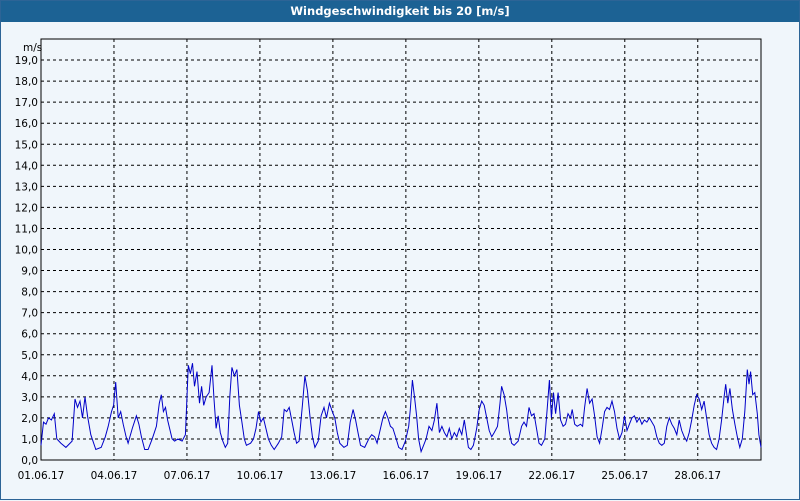 This screenshot has height=501, width=800. What do you see at coordinates (29, 398) in the screenshot?
I see `y-tick-label: 3,0` at bounding box center [29, 398].